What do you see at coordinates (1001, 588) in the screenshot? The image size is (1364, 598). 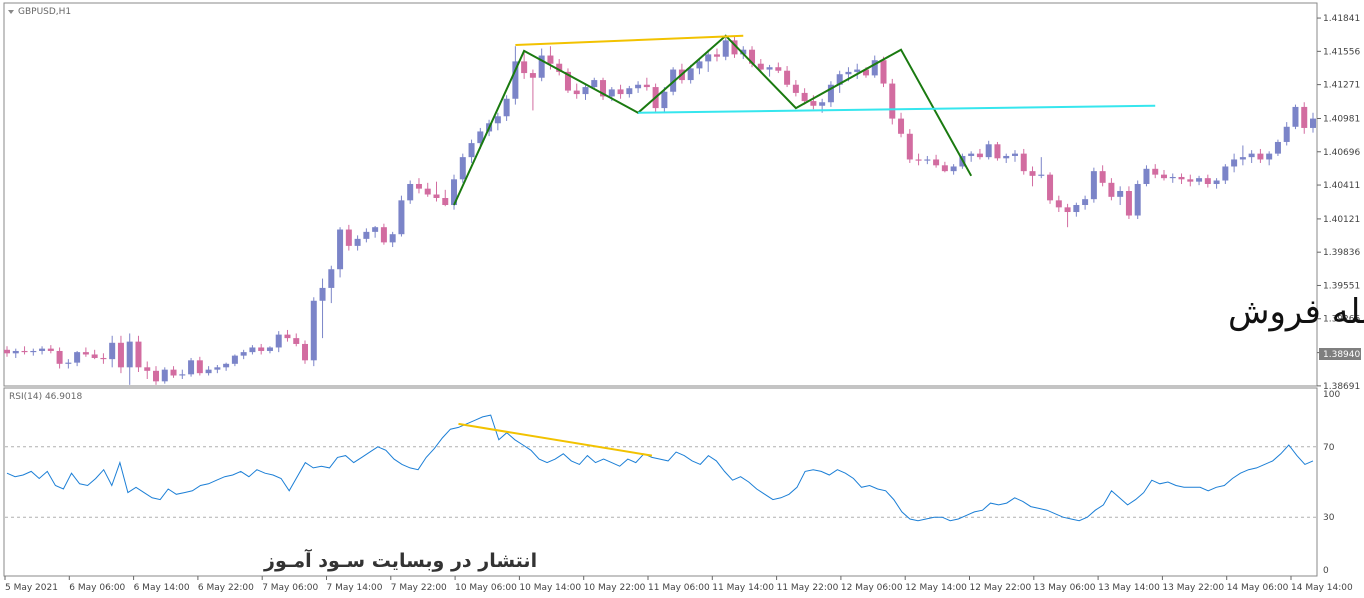 I see `time-tick-label: 12 May 22:00` at bounding box center [1001, 588].